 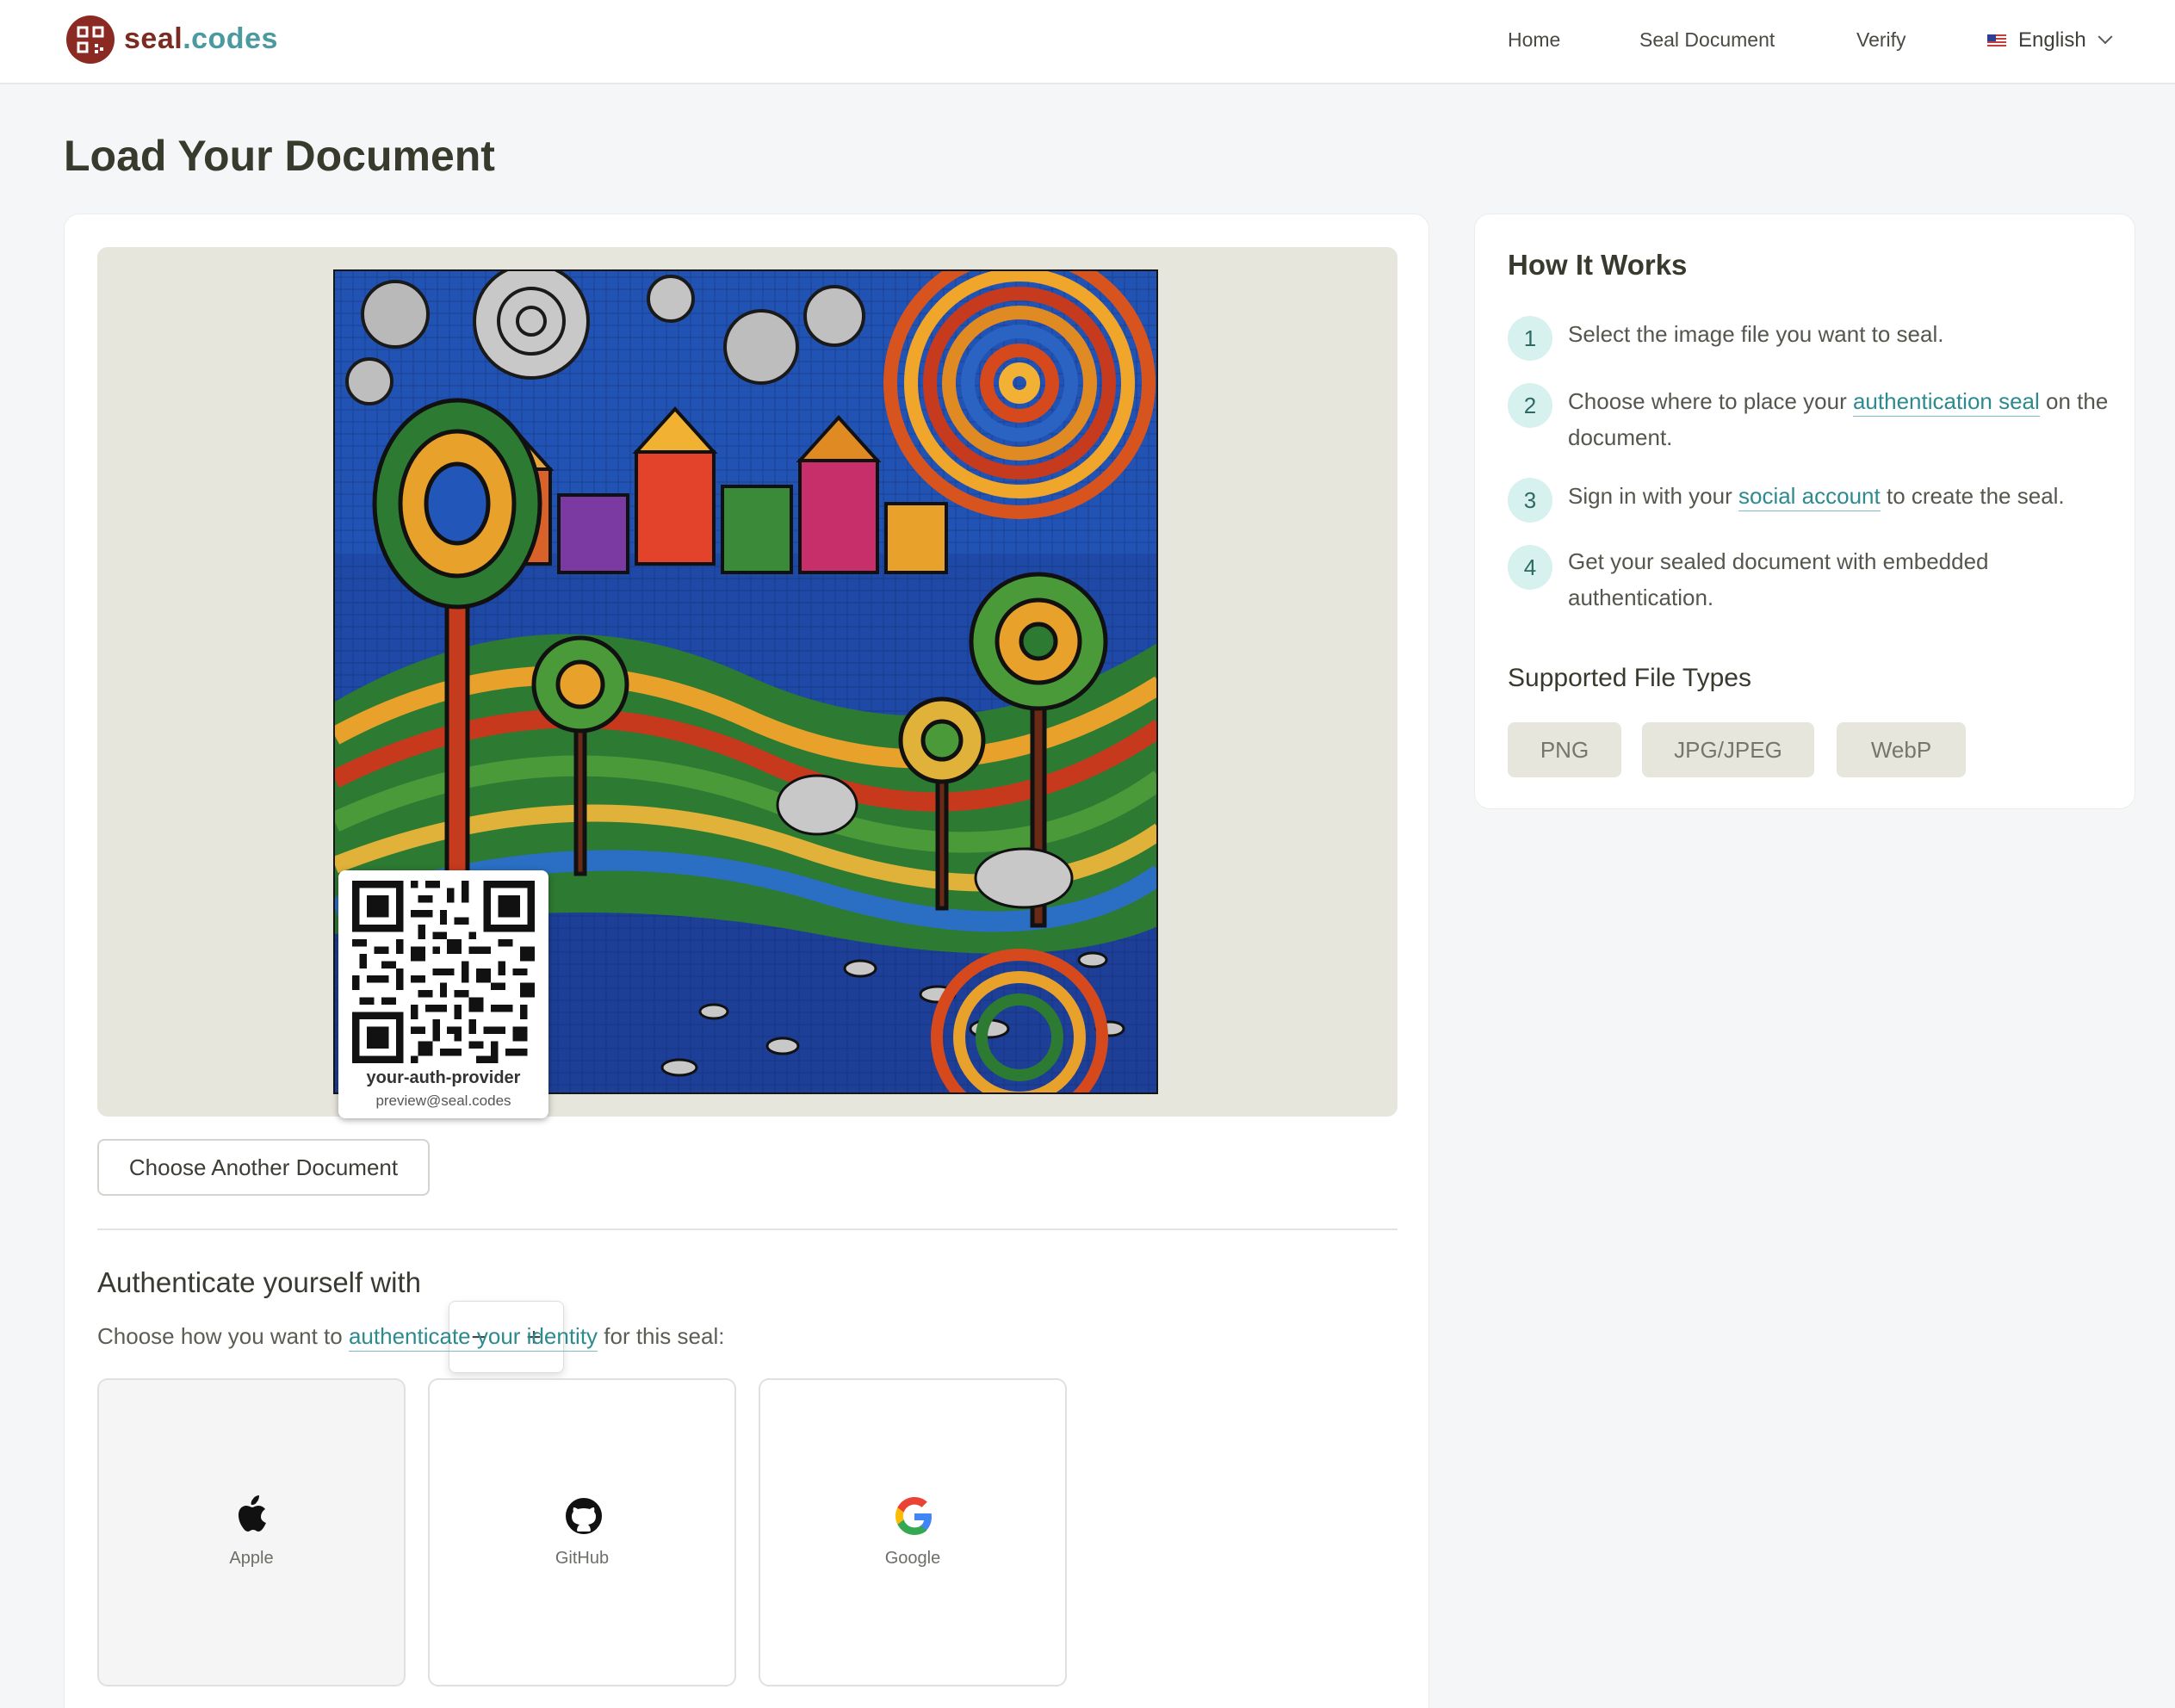 I want to click on provider-apple-button: Apple, so click(x=251, y=1532).